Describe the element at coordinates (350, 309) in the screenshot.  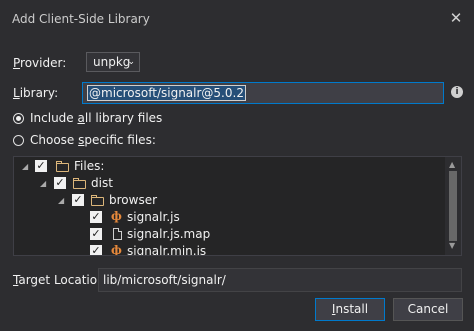
I see `install-button: Install` at that location.